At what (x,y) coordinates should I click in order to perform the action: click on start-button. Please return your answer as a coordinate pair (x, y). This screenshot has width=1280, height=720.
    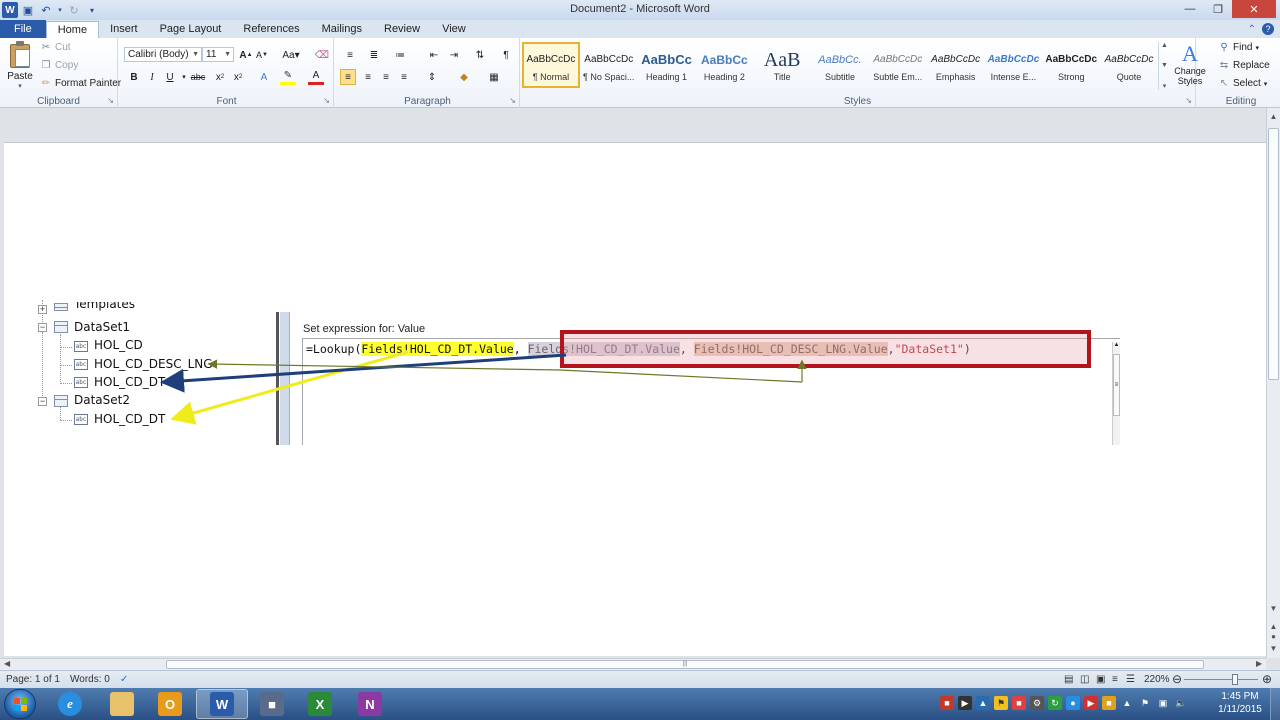
    Looking at the image, I should click on (20, 704).